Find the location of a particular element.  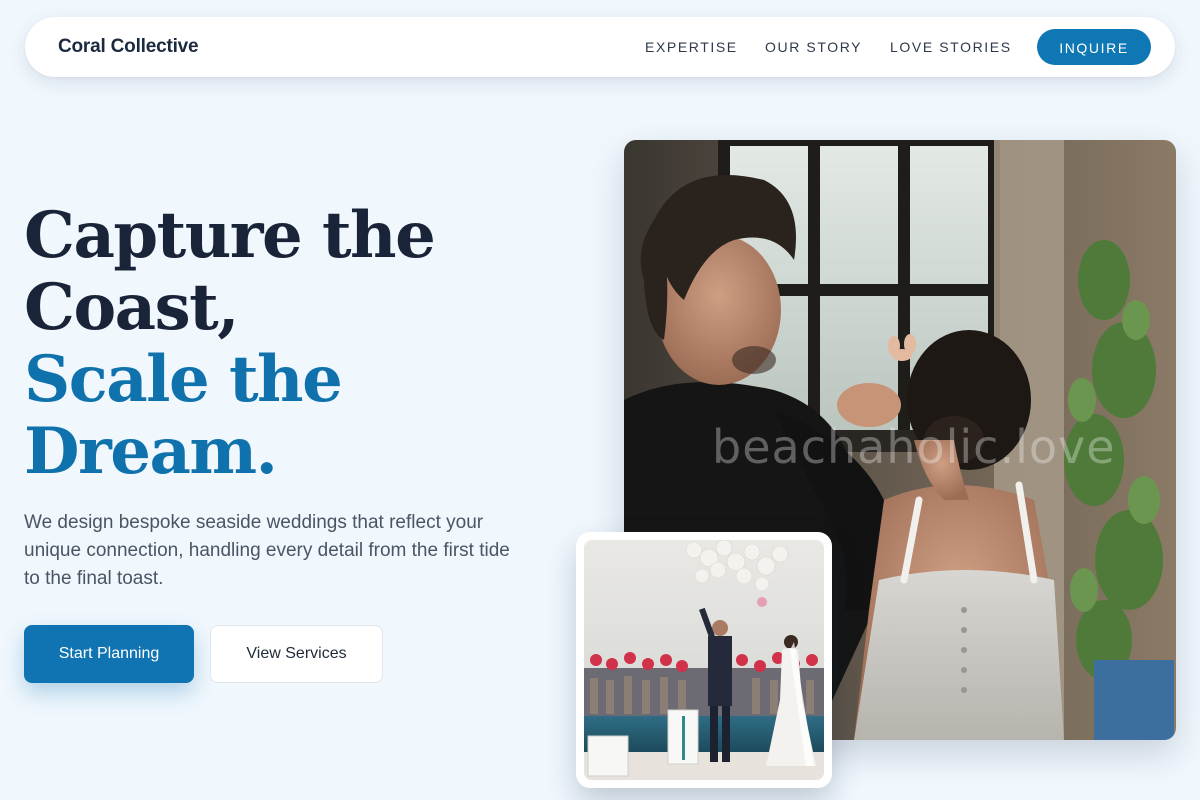

nav-link-our-story: OUR STORY is located at coordinates (813, 47).